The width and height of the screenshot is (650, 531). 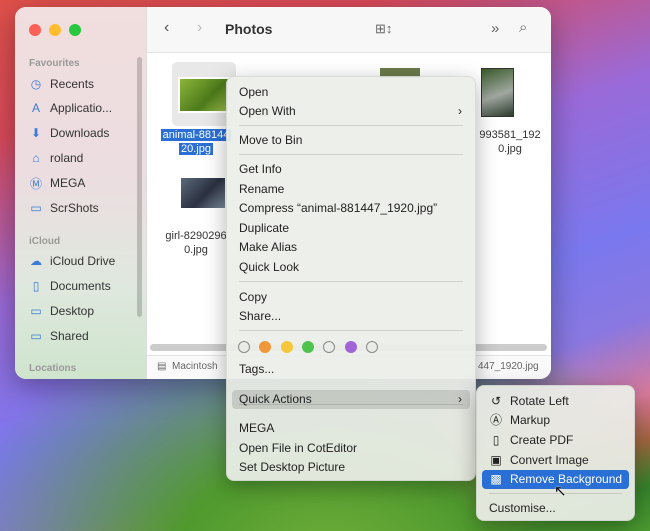 I want to click on sidebar-item-roland: ⌂ roland, so click(x=56, y=158).